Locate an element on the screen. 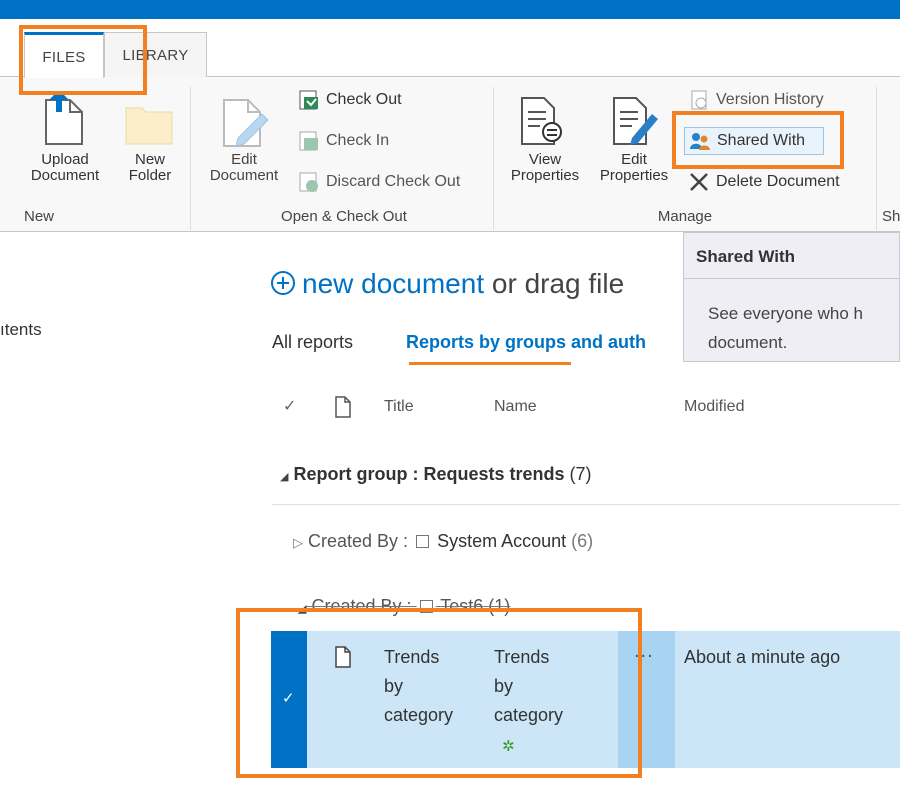 The image size is (900, 801). view-properties-icon is located at coordinates (541, 121).